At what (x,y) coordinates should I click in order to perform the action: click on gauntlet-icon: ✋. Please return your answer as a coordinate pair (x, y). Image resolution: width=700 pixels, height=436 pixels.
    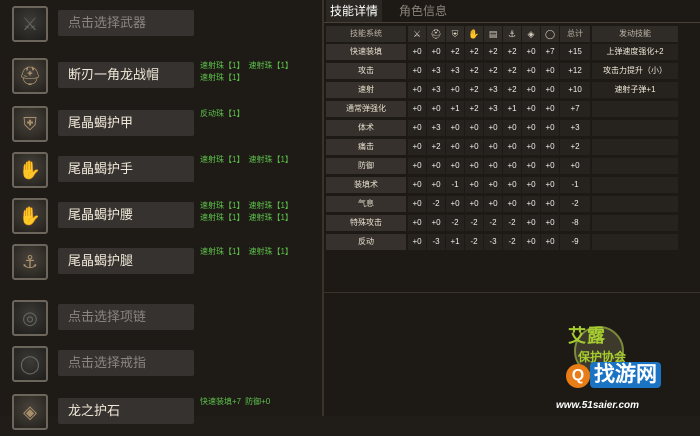
    Looking at the image, I should click on (30, 170).